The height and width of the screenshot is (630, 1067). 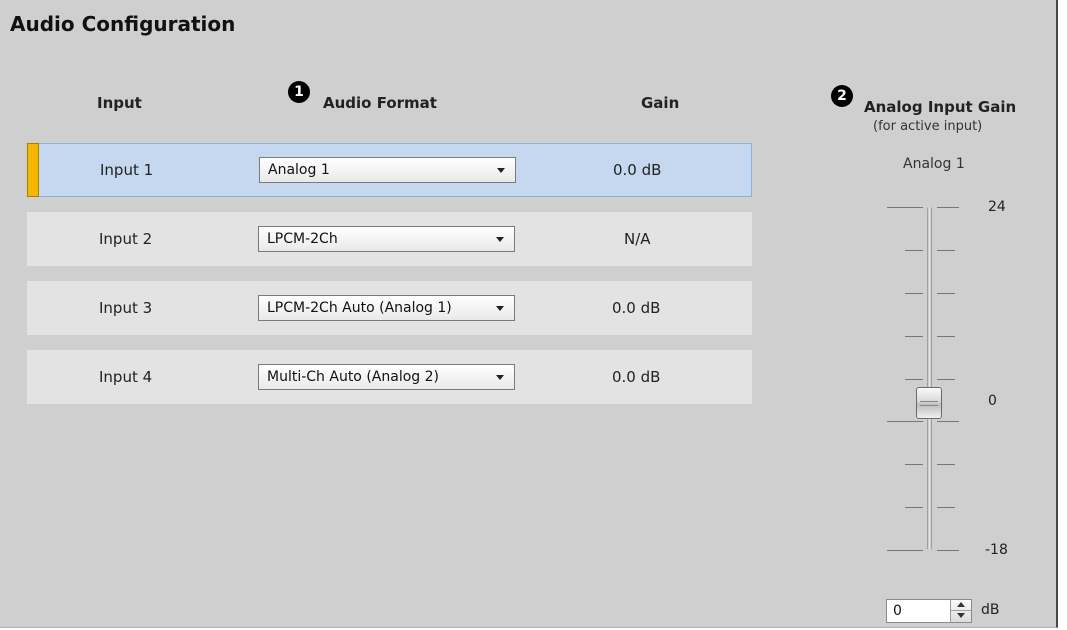 I want to click on input-row-2: Input 2 LPCM-2Ch N/A, so click(x=389, y=239).